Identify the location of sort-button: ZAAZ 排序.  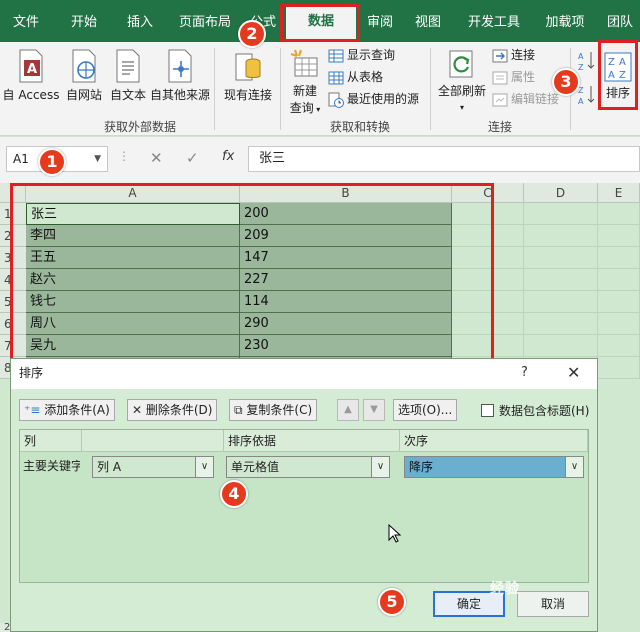
(618, 76).